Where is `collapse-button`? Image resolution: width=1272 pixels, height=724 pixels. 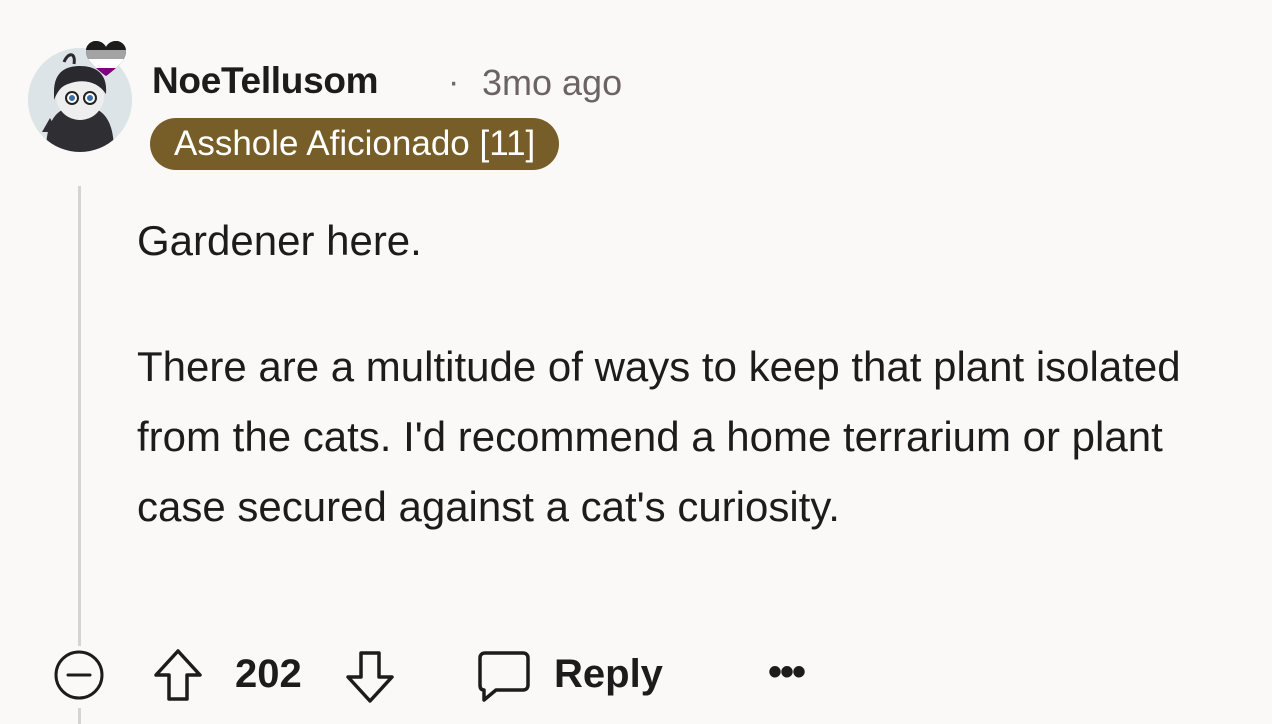
collapse-button is located at coordinates (79, 675).